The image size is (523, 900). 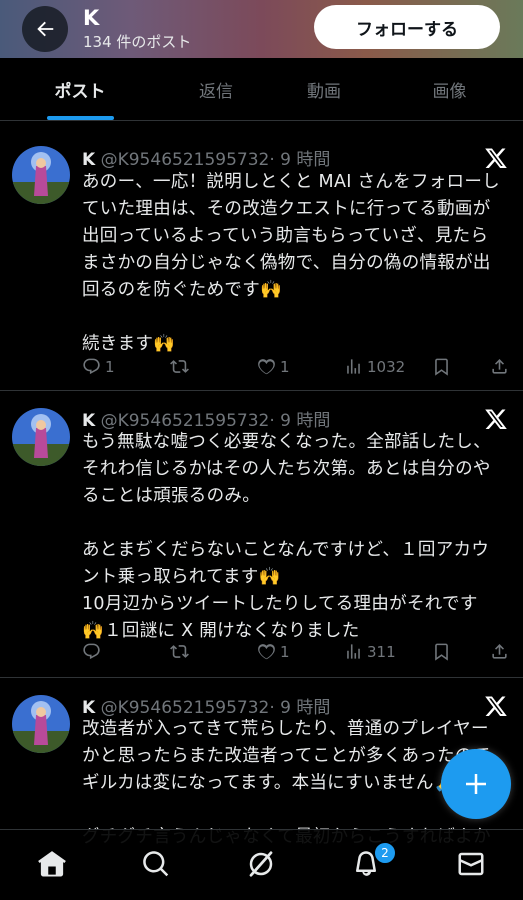 What do you see at coordinates (297, 654) in the screenshot?
I see `post-actions: 1 311` at bounding box center [297, 654].